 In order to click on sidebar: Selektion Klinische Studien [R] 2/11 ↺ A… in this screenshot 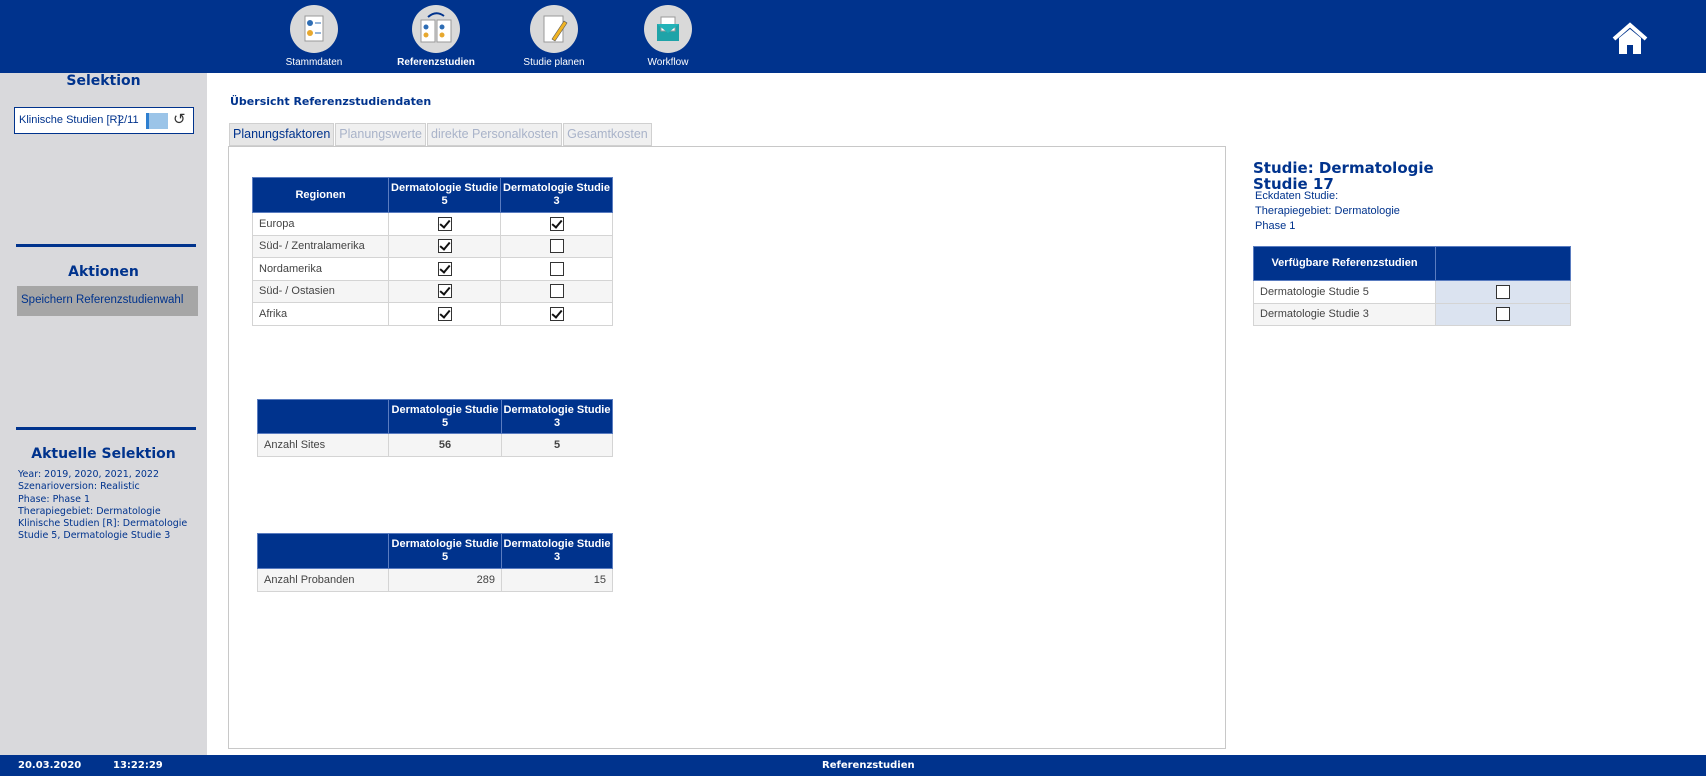, I will do `click(103, 414)`.